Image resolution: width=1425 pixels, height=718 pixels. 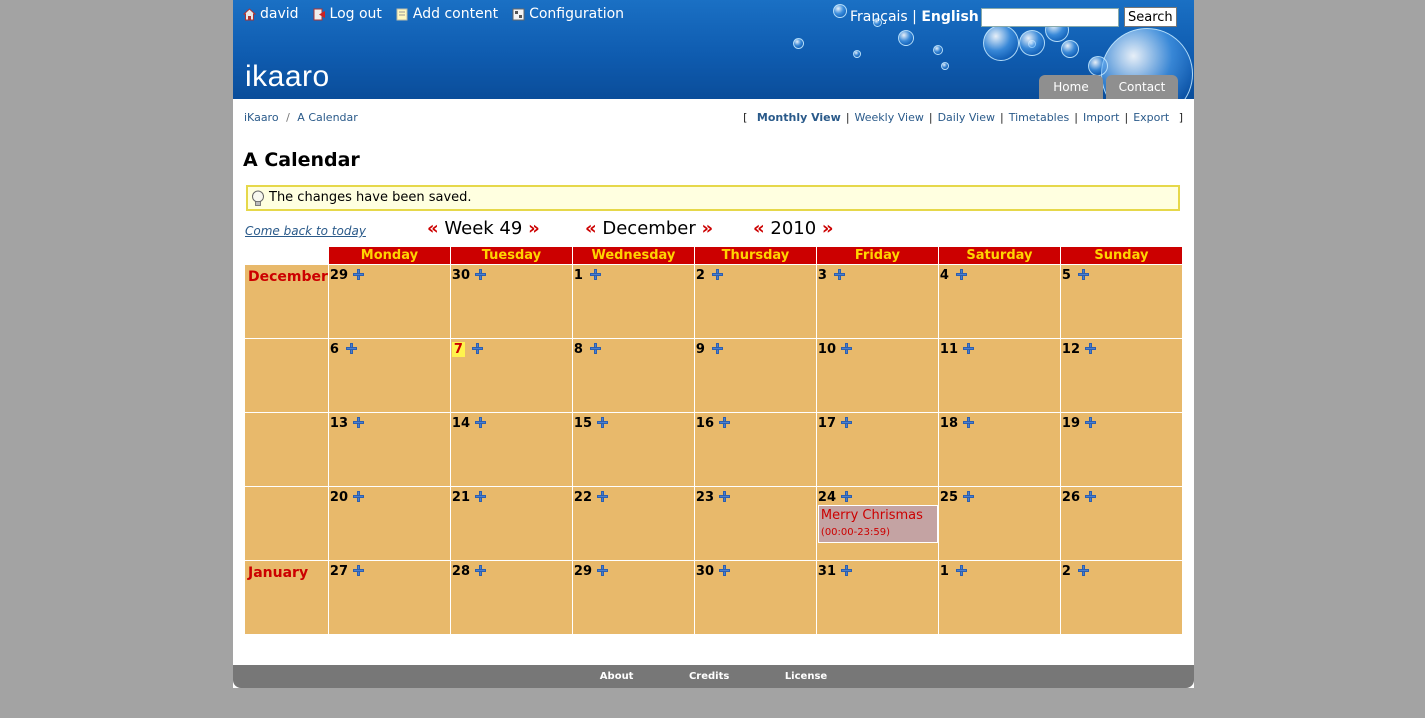 I want to click on day-number: 22, so click(x=583, y=497).